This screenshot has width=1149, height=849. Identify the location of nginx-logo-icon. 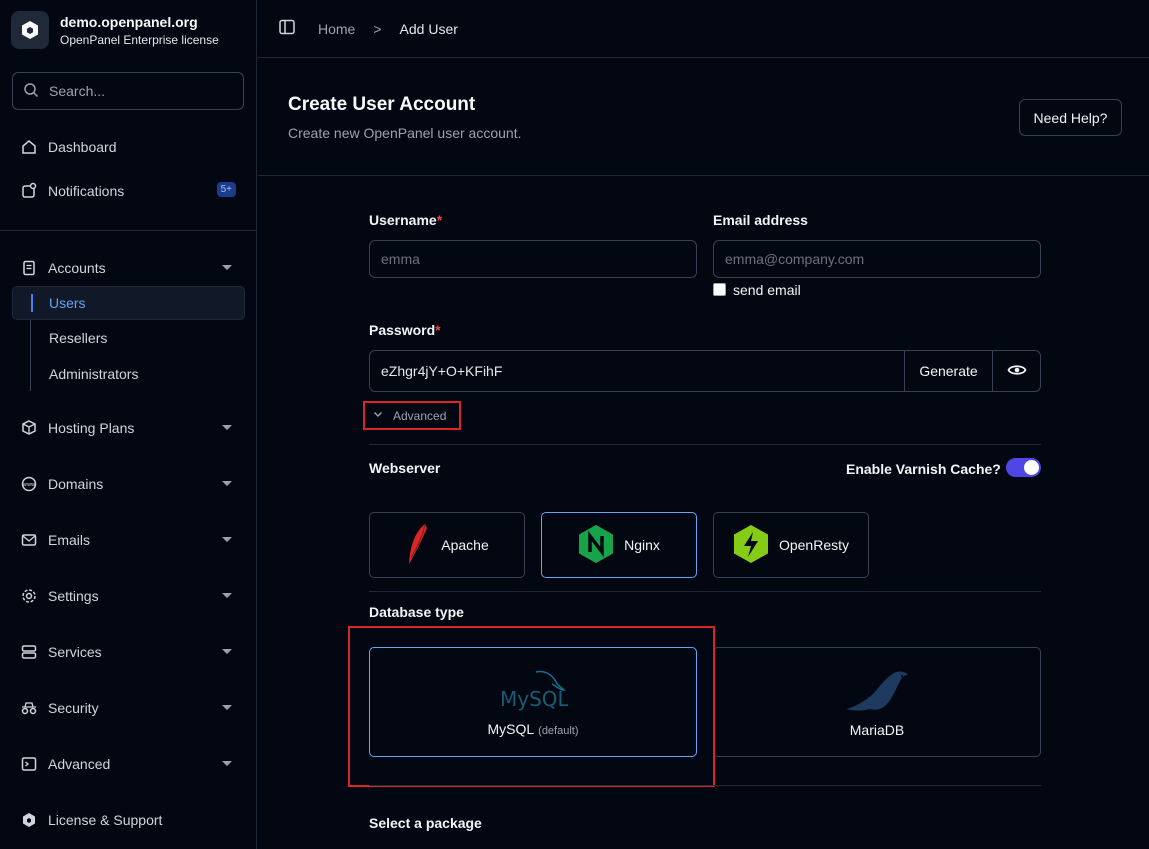
(596, 545).